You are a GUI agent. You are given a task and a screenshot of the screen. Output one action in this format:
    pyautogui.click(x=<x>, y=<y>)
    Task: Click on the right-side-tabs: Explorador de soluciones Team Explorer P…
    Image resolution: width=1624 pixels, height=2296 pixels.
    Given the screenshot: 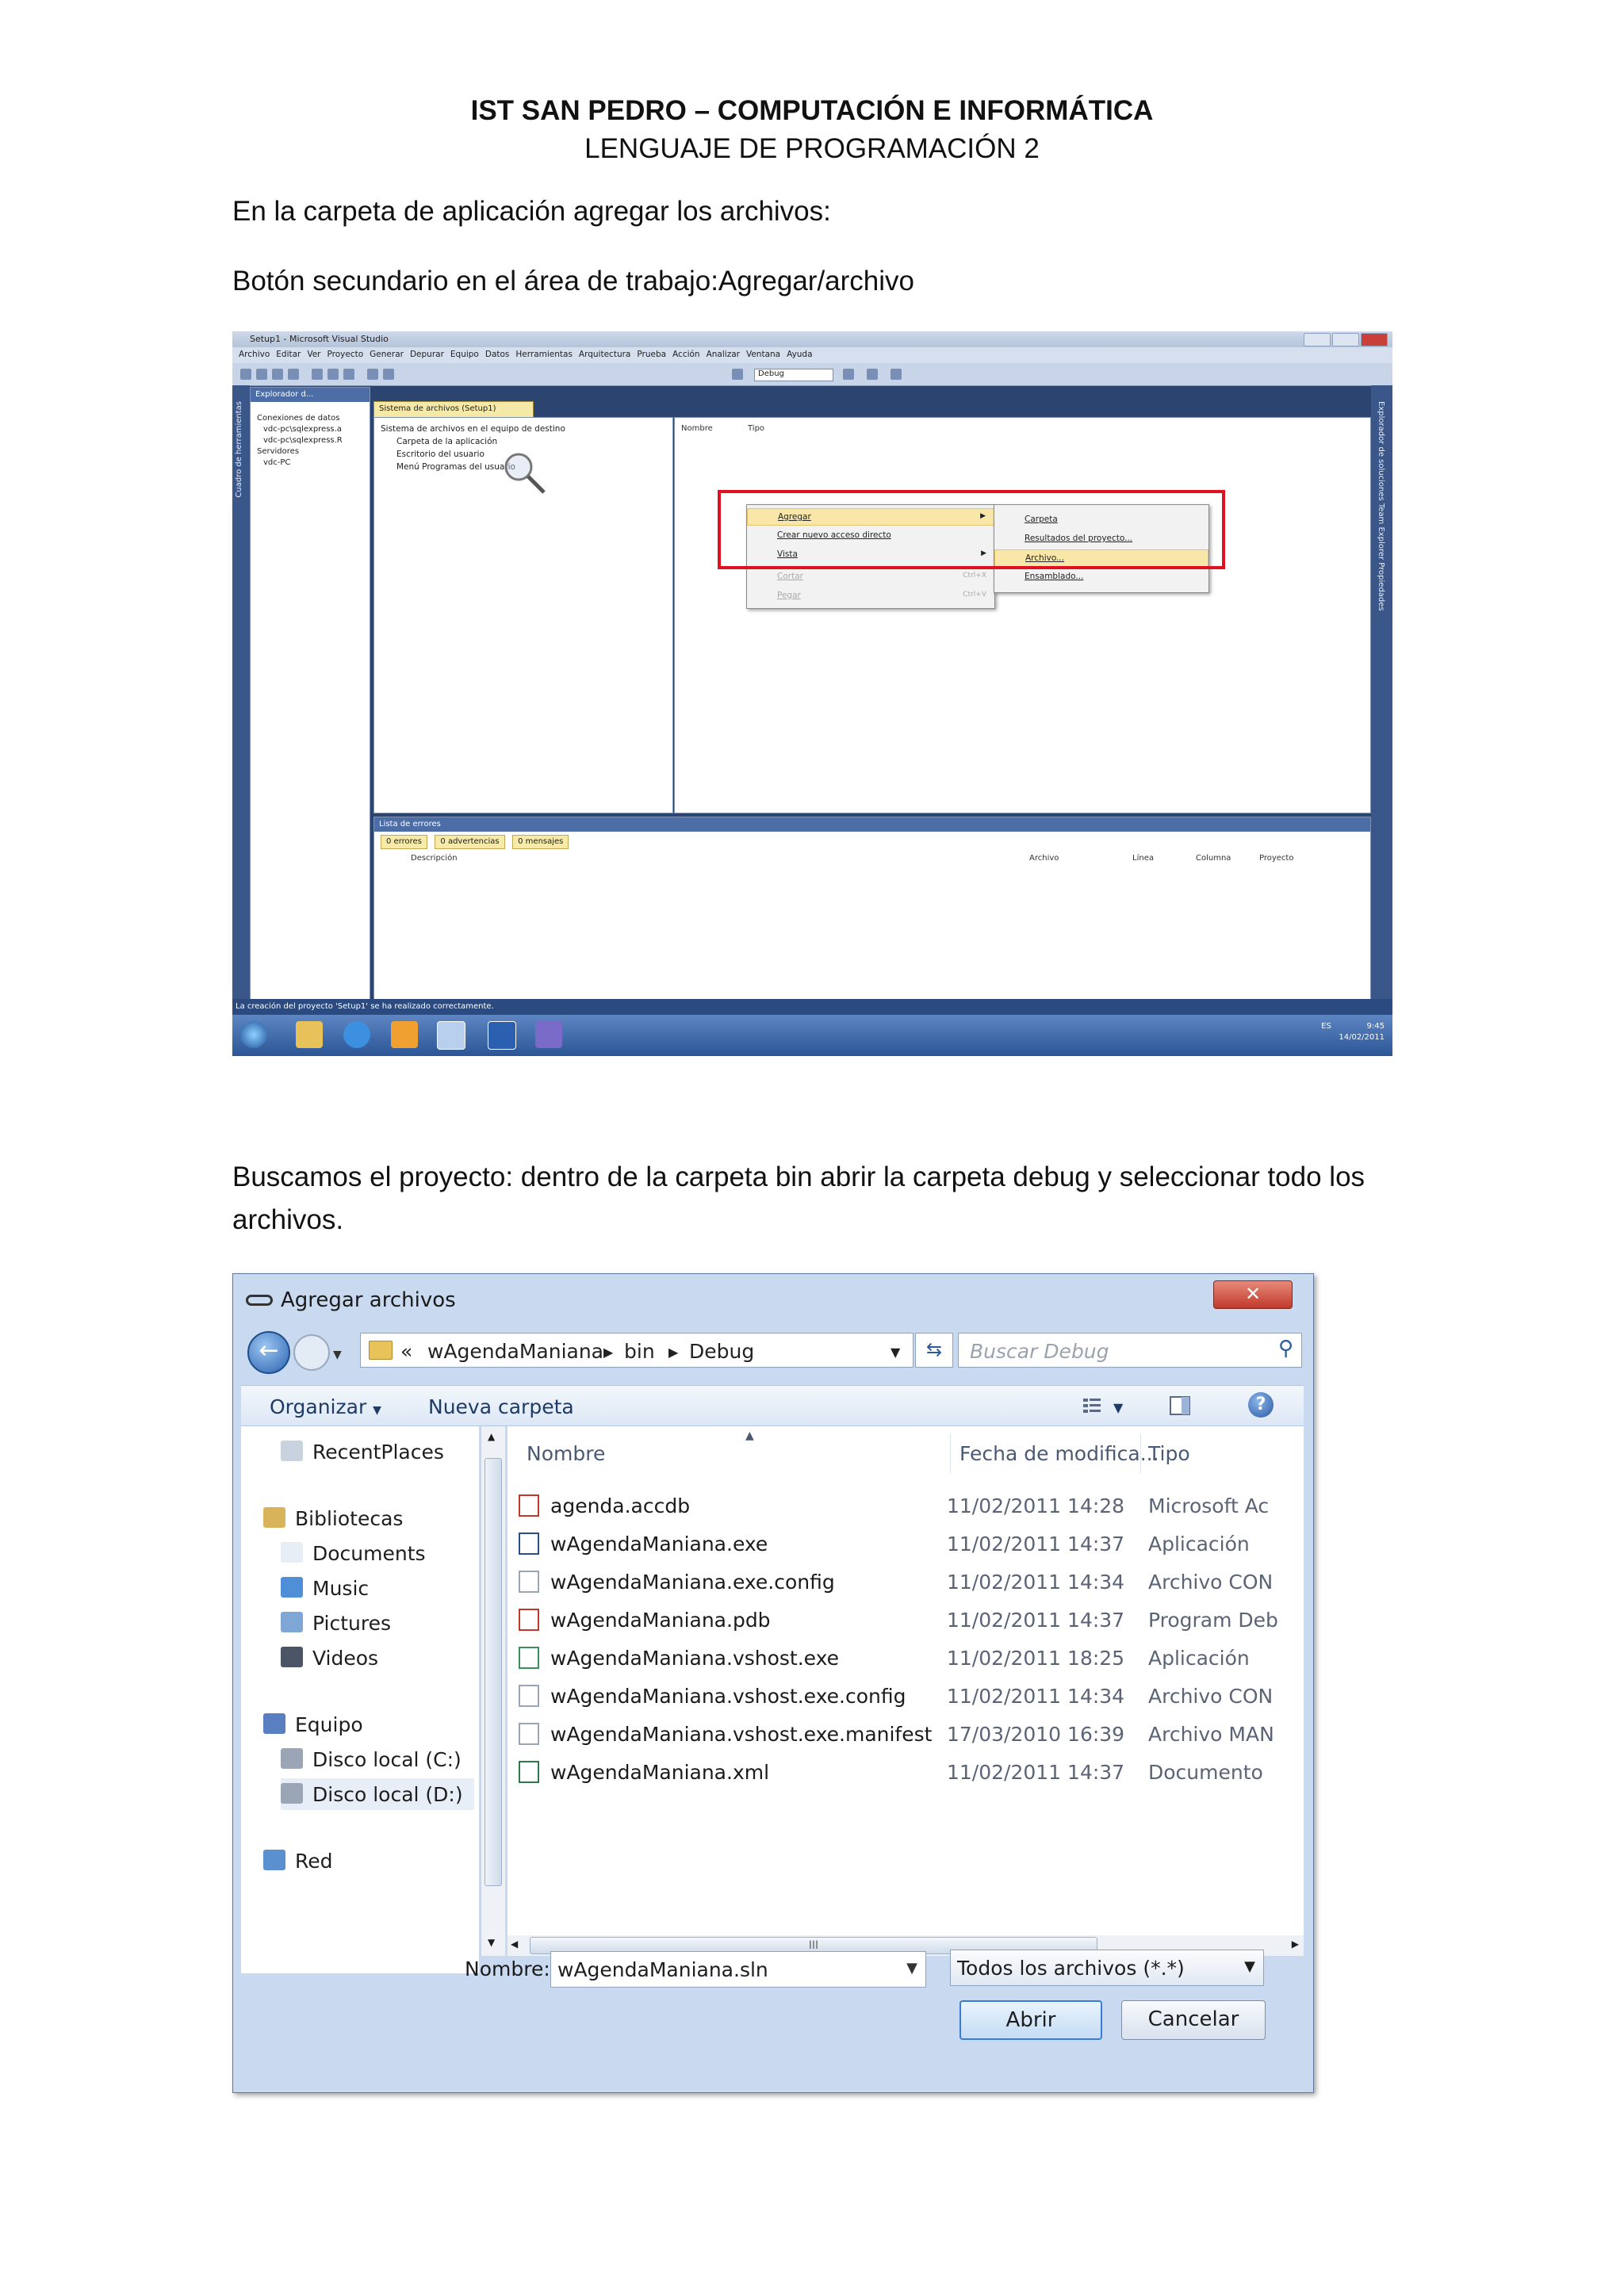 What is the action you would take?
    pyautogui.click(x=1381, y=701)
    